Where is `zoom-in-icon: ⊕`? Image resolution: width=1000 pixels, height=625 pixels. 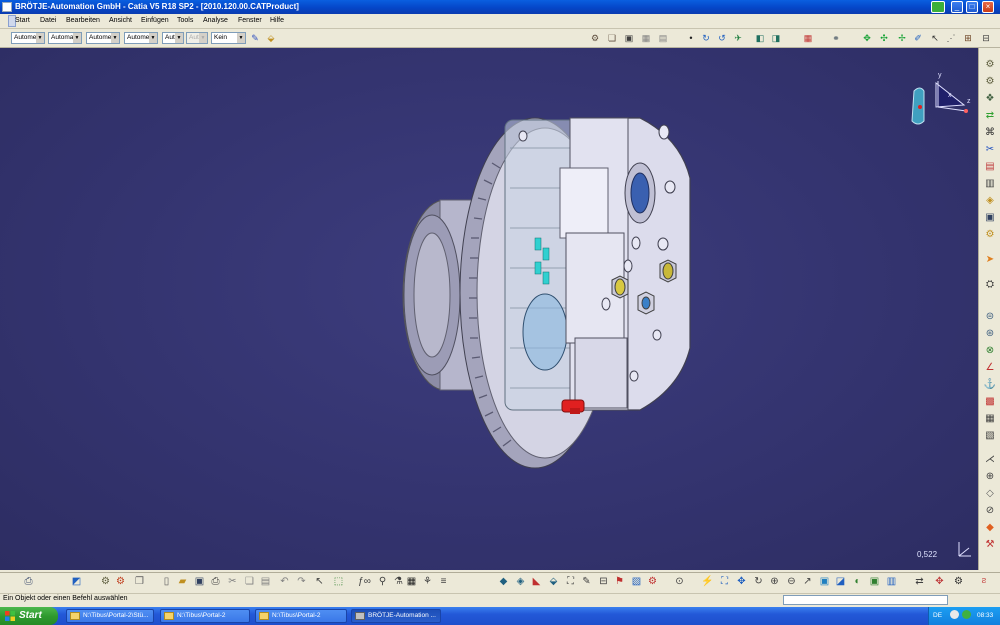
zoom-in-icon: ⊕ is located at coordinates (774, 581).